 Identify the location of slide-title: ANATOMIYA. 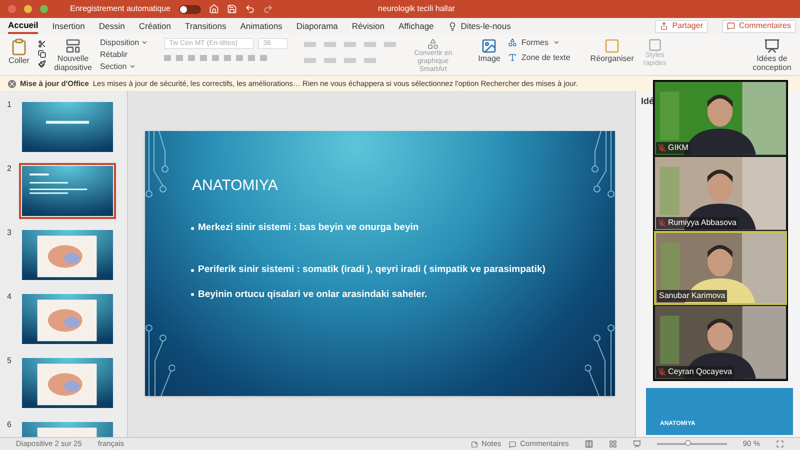
(235, 186).